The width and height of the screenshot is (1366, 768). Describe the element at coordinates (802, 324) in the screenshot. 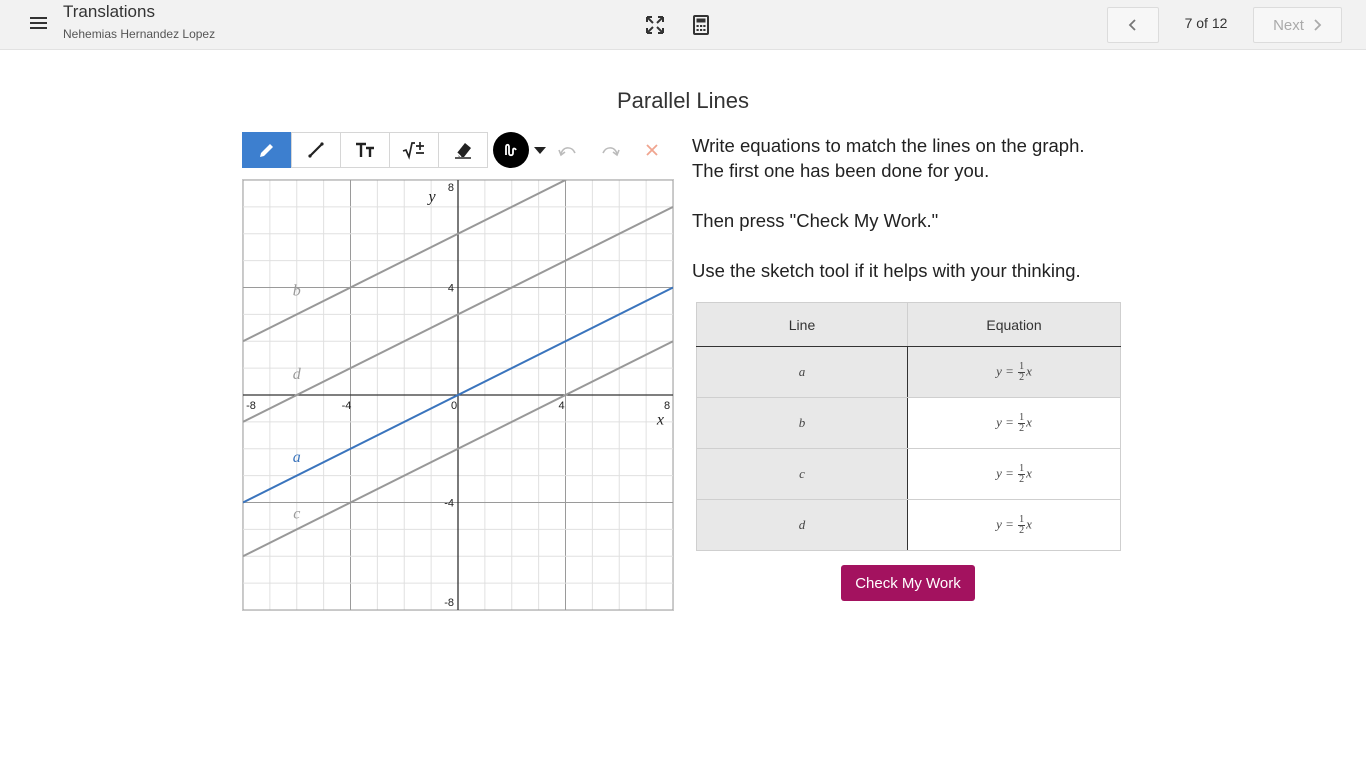

I see `table-header-line: Line` at that location.